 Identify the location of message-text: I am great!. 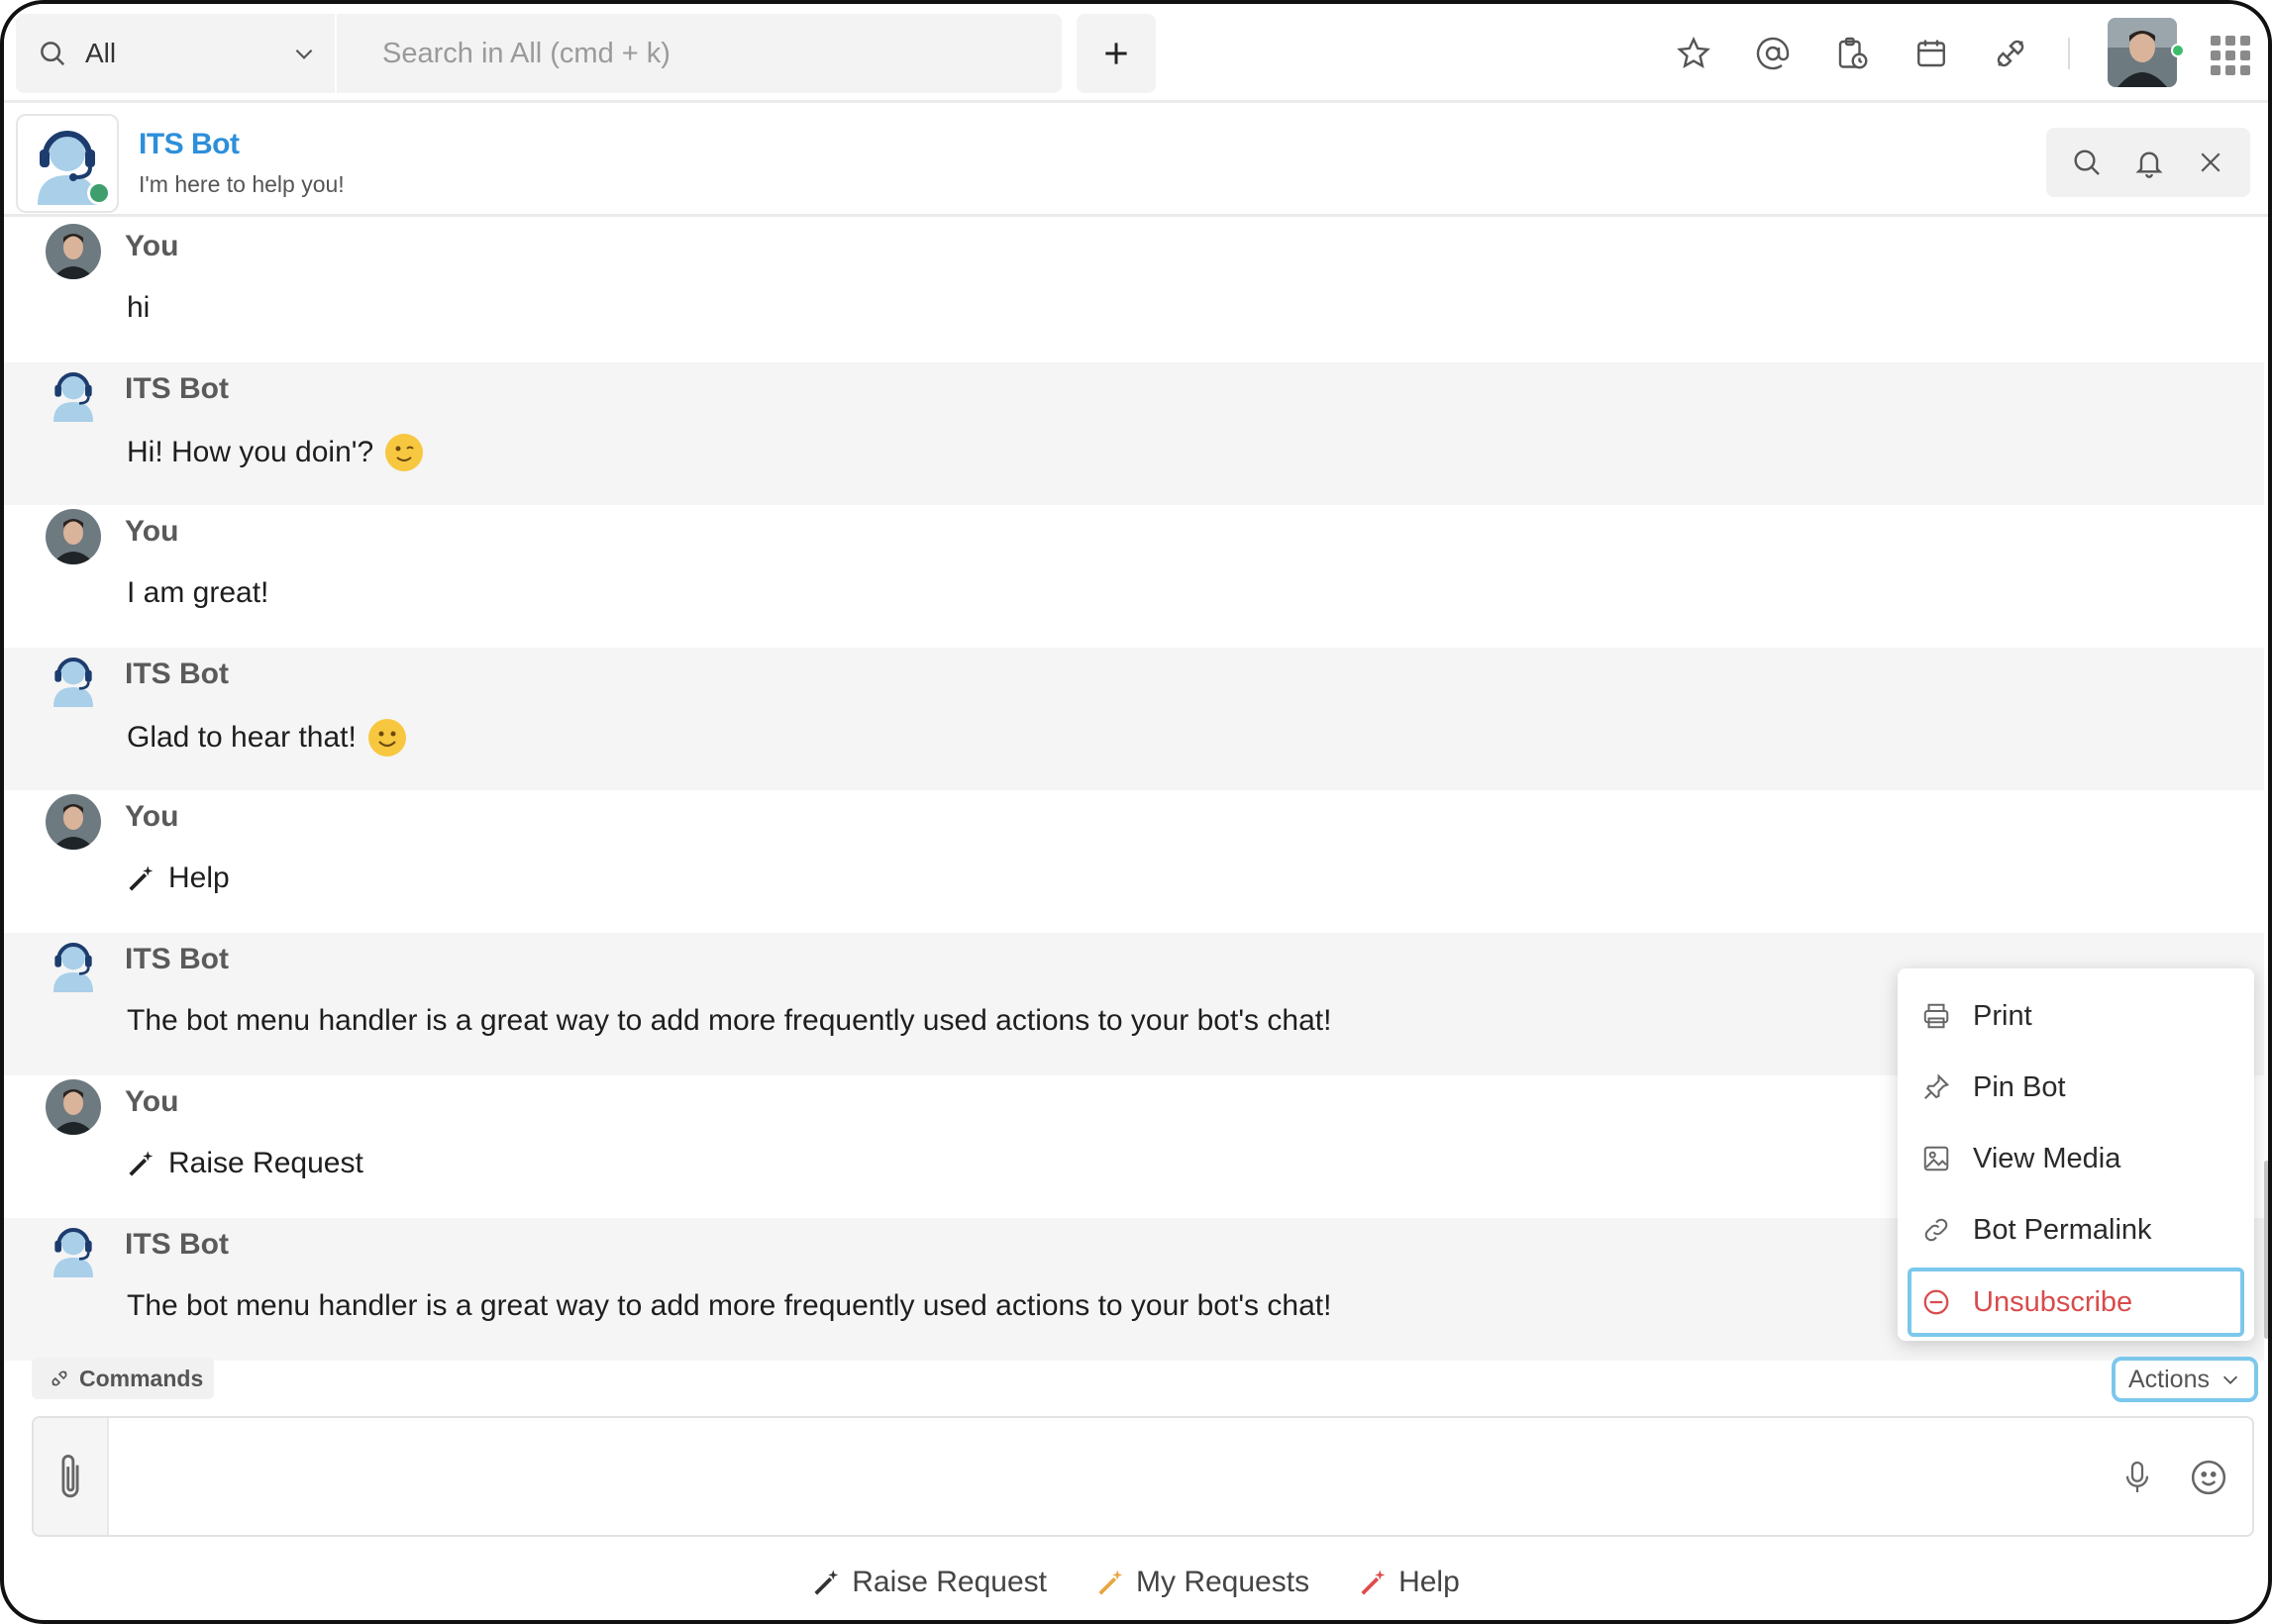
(198, 592).